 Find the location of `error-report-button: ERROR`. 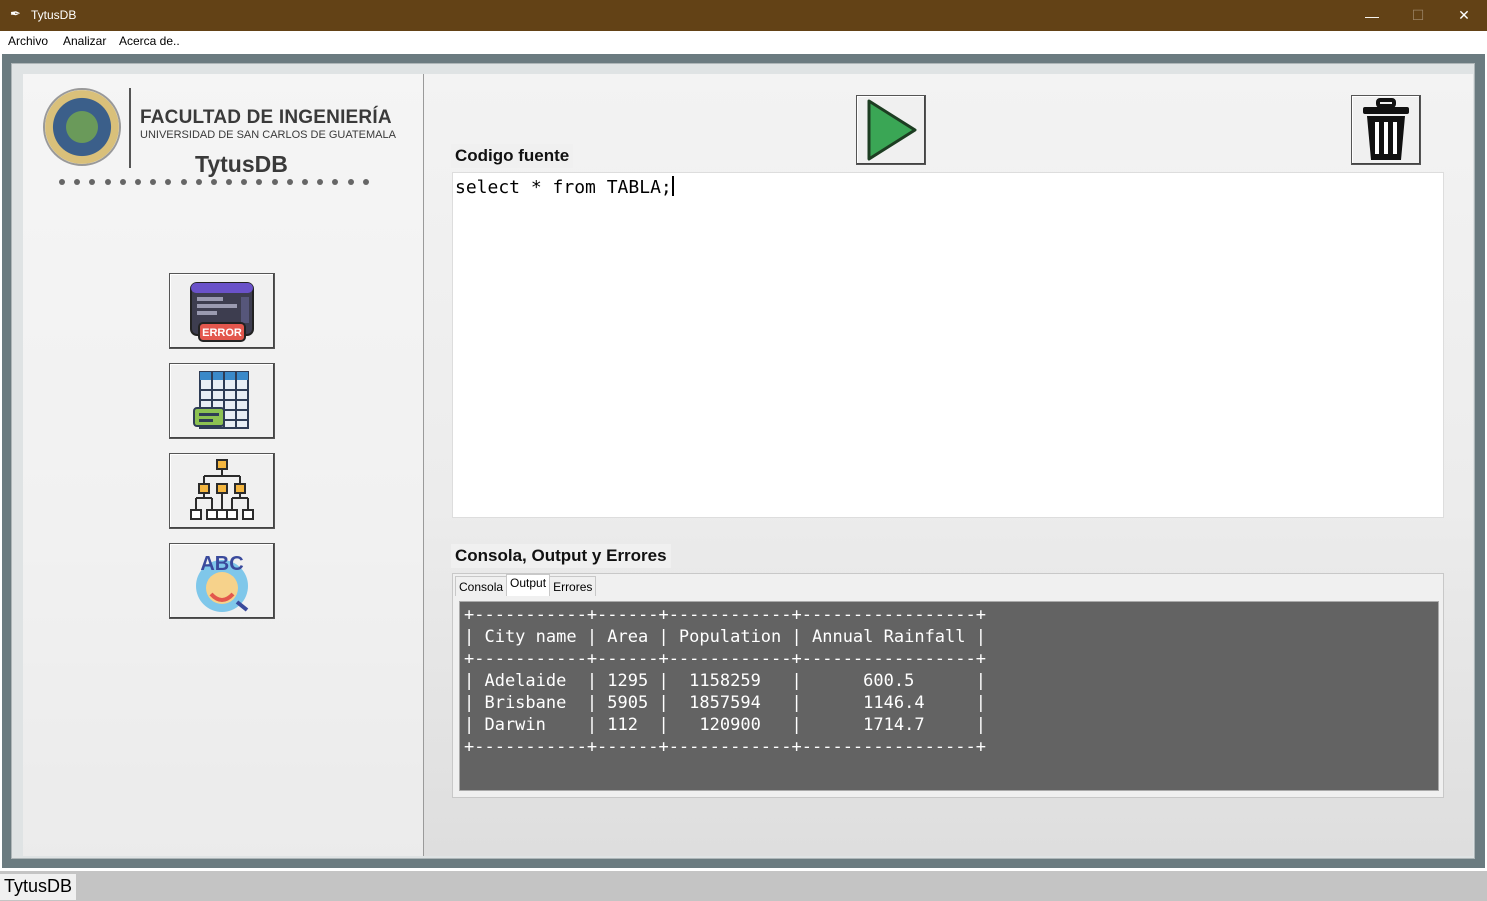

error-report-button: ERROR is located at coordinates (222, 311).